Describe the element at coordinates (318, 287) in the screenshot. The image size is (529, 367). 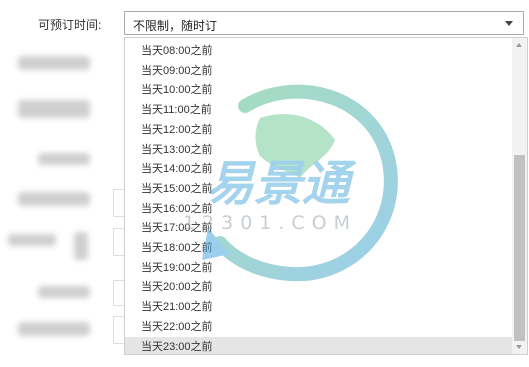
I see `dropdown-option: 当天20:00之前` at that location.